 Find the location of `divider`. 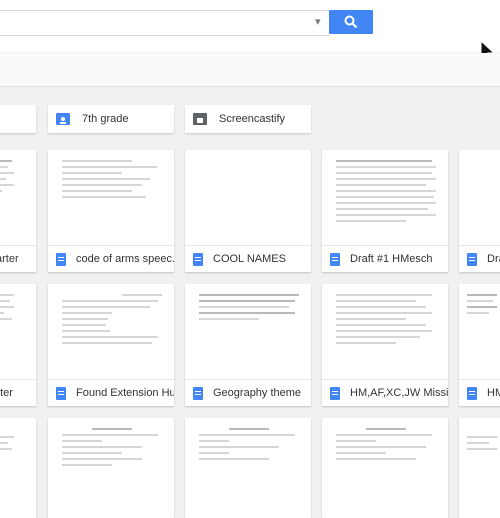

divider is located at coordinates (250, 86).